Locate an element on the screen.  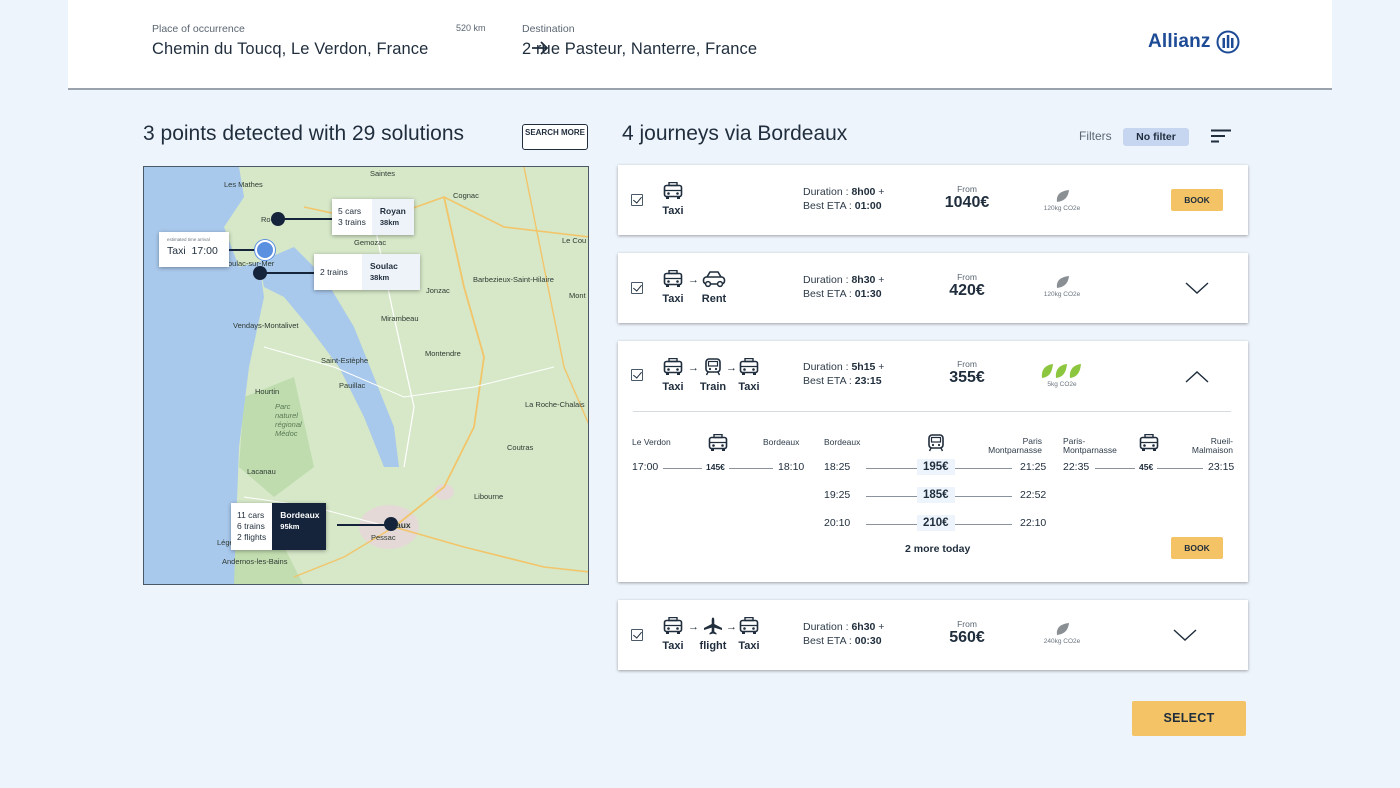
mode-label: Rent is located at coordinates (714, 299).